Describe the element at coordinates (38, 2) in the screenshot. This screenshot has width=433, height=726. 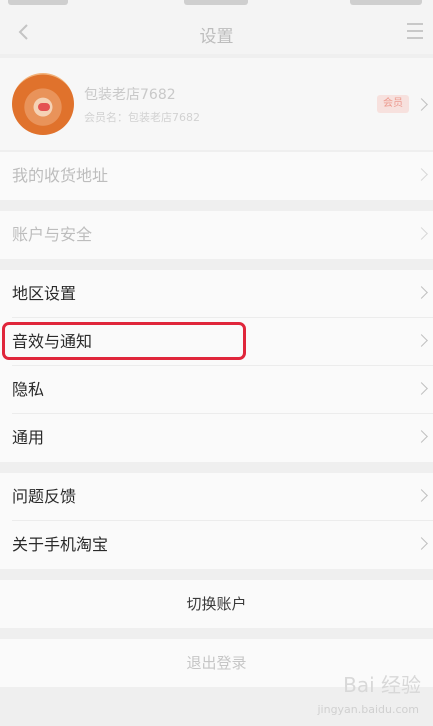
I see `status-bar-carrier` at that location.